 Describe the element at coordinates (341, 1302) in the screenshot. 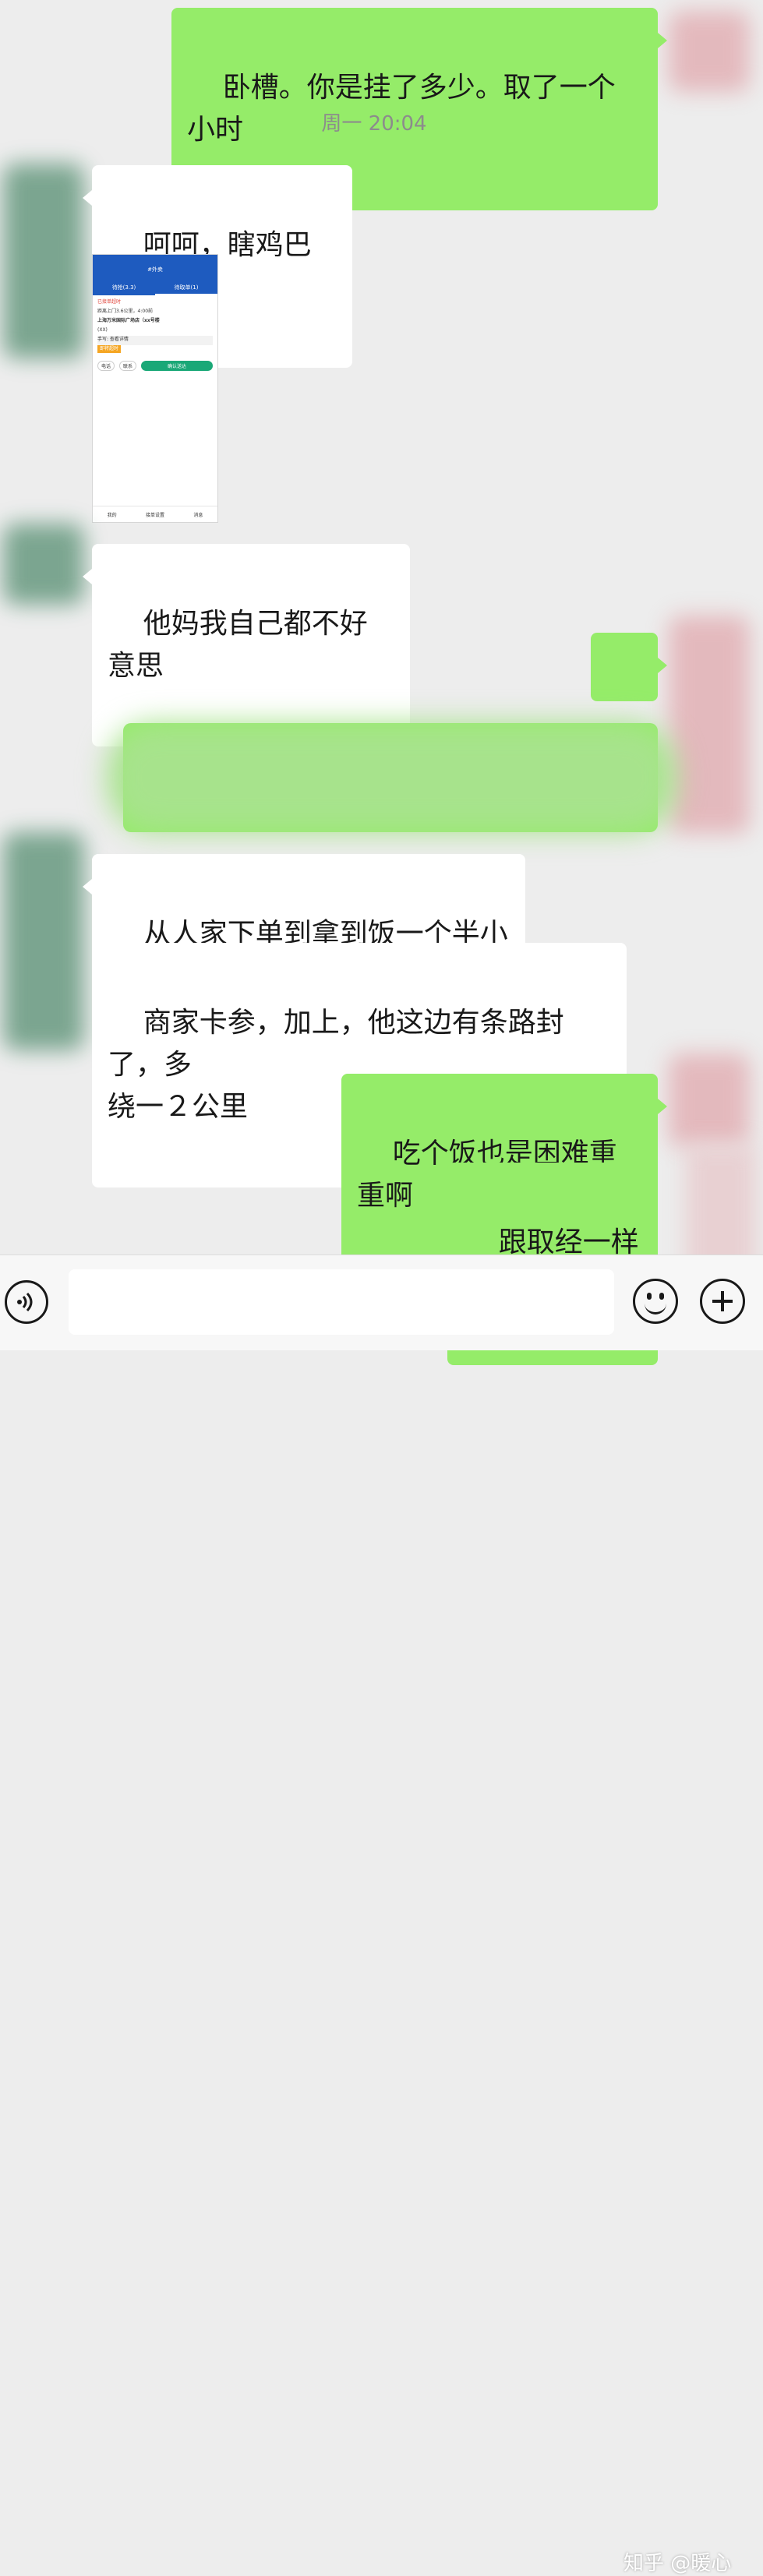

I see `message-input` at that location.